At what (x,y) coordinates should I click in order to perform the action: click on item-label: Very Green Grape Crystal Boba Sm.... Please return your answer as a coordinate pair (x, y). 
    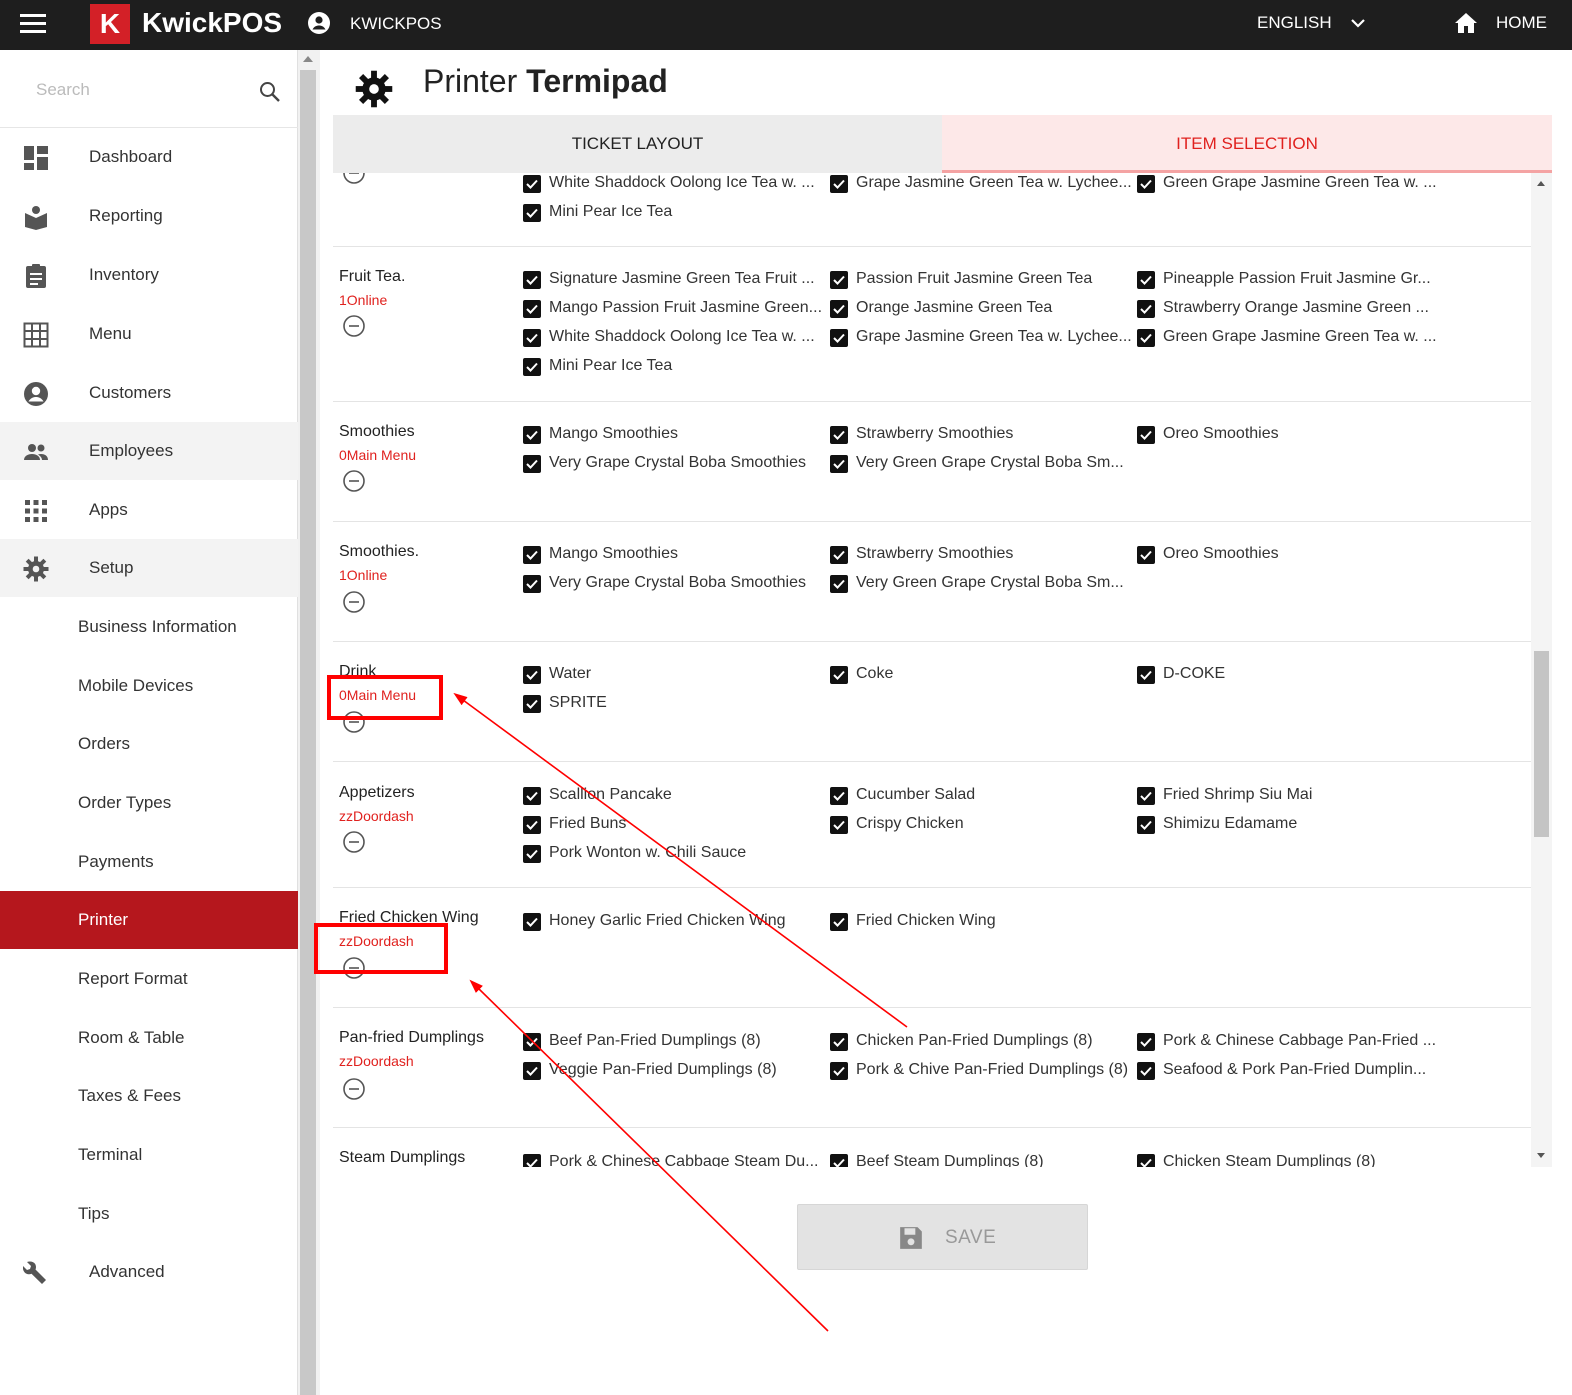
    Looking at the image, I should click on (990, 582).